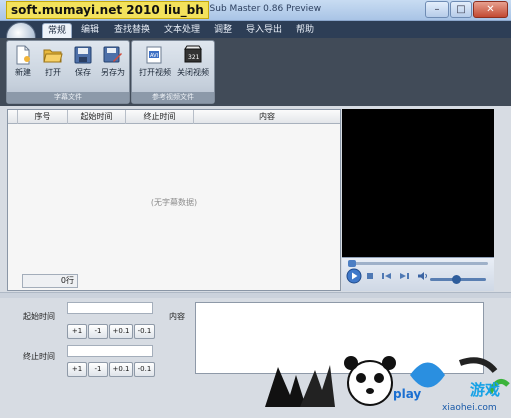 The height and width of the screenshot is (418, 511). Describe the element at coordinates (469, 408) in the screenshot. I see `site-url-text: xiaohei.com` at that location.